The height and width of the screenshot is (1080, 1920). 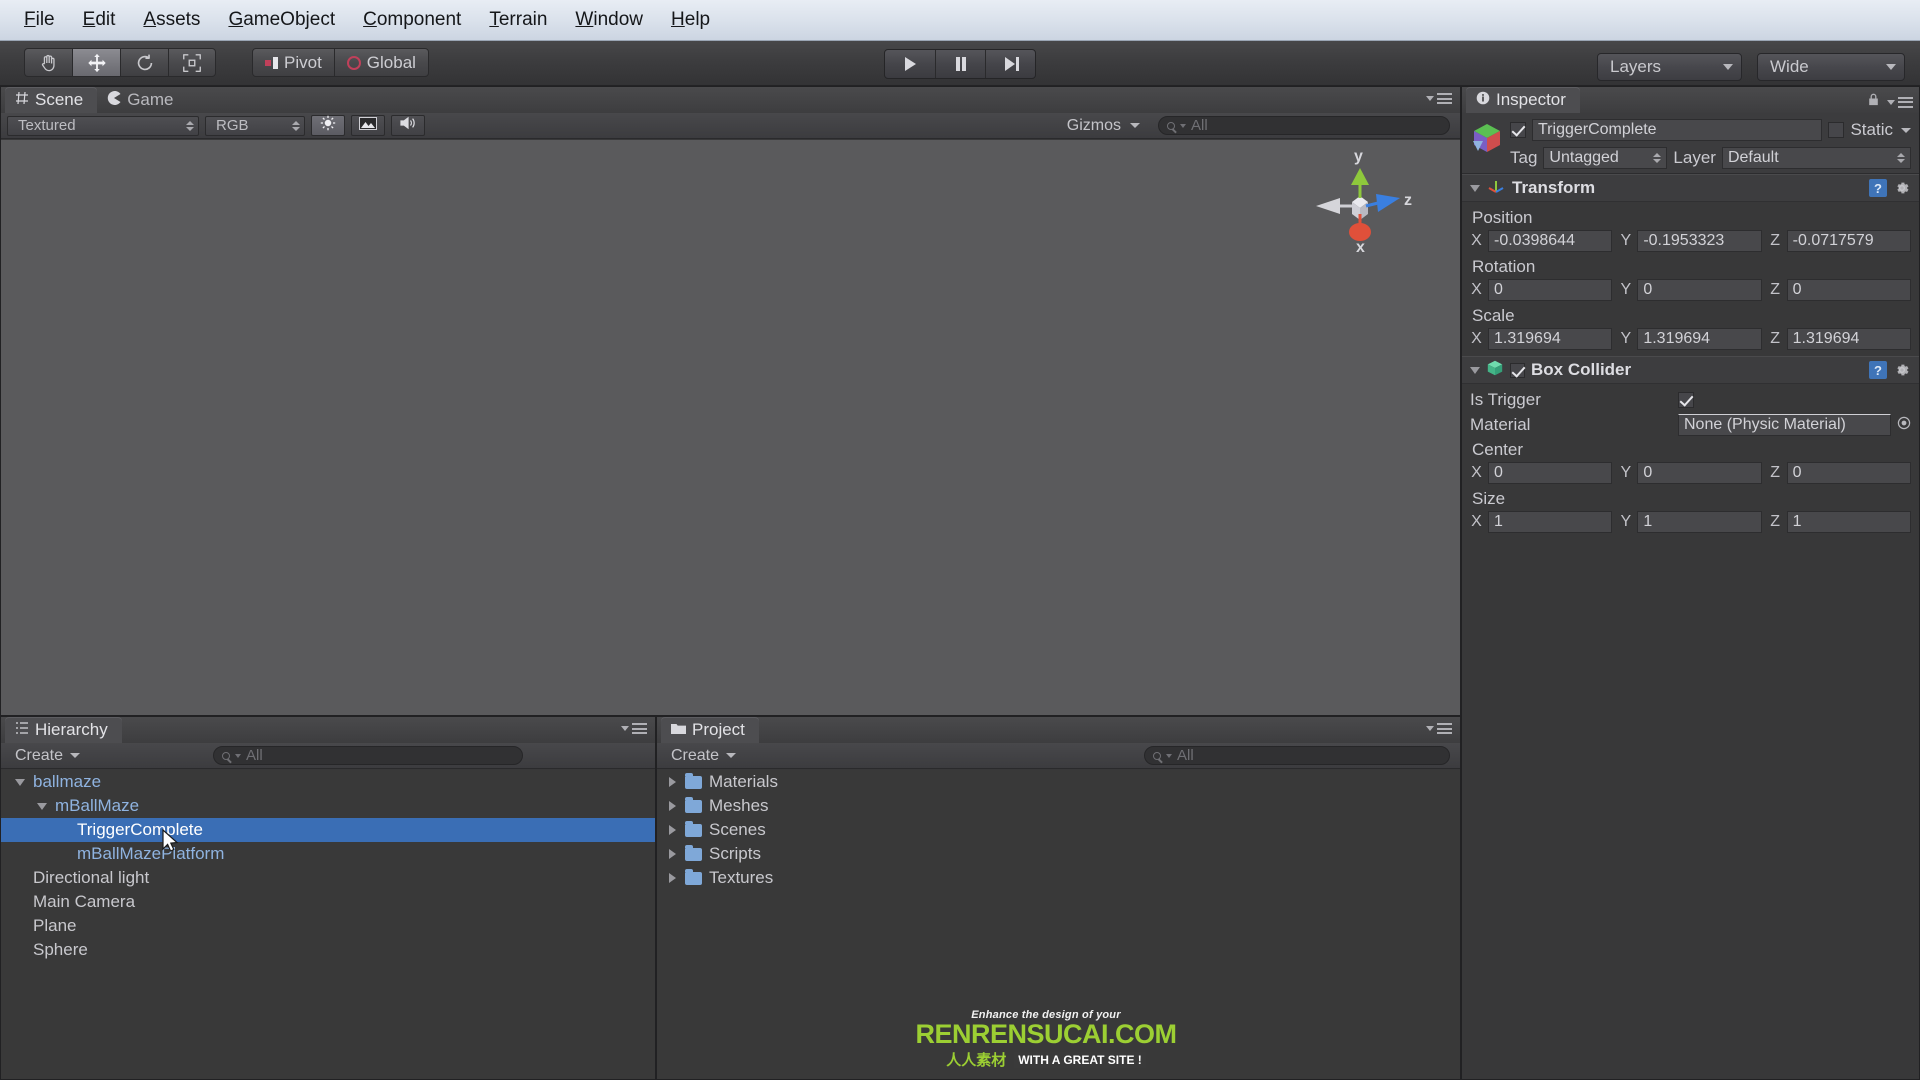 I want to click on hierarchy-item-sphere: Sphere, so click(x=328, y=950).